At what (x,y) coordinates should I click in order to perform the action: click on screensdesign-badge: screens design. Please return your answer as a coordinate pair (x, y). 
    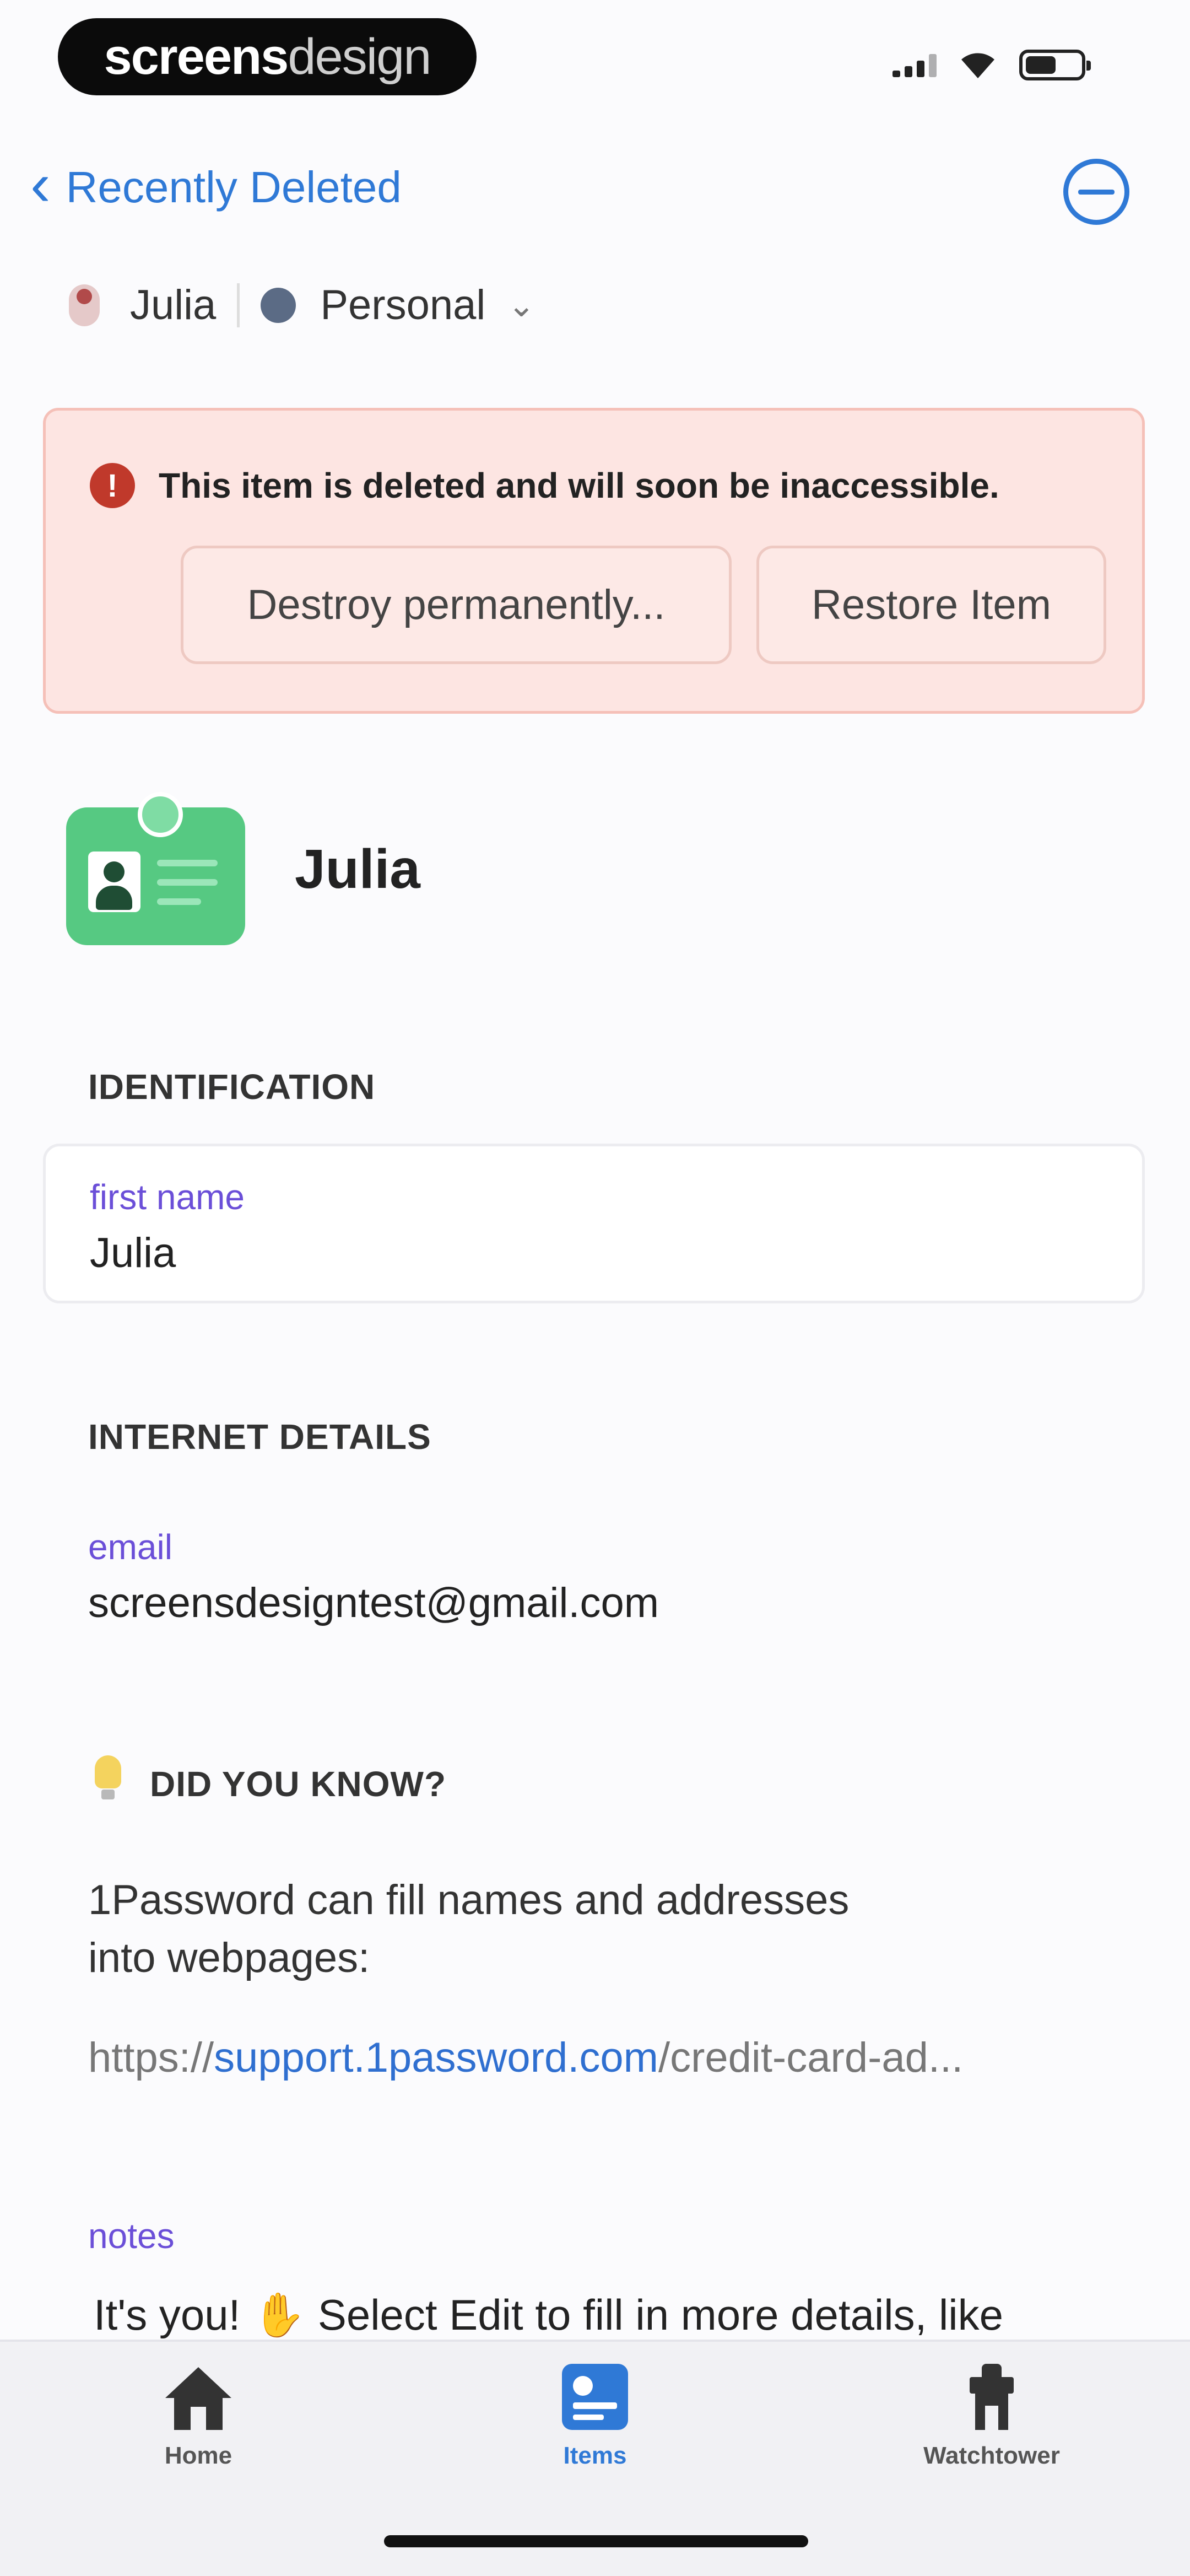
    Looking at the image, I should click on (267, 57).